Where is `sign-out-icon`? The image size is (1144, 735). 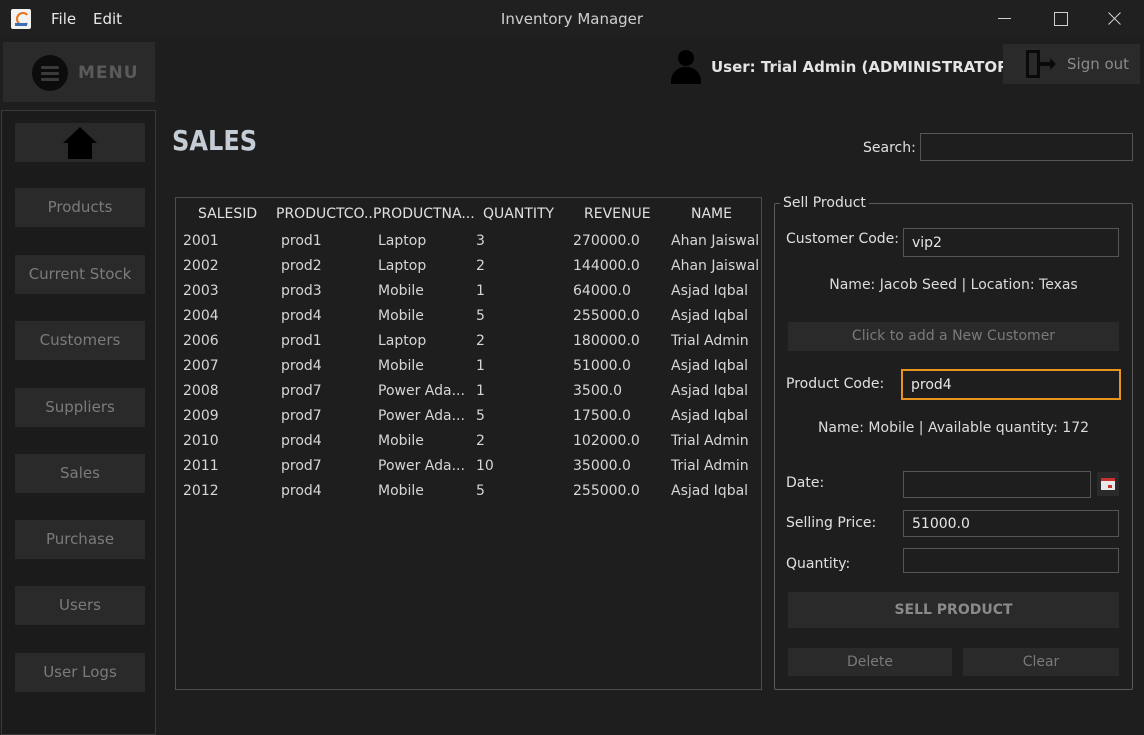 sign-out-icon is located at coordinates (1041, 64).